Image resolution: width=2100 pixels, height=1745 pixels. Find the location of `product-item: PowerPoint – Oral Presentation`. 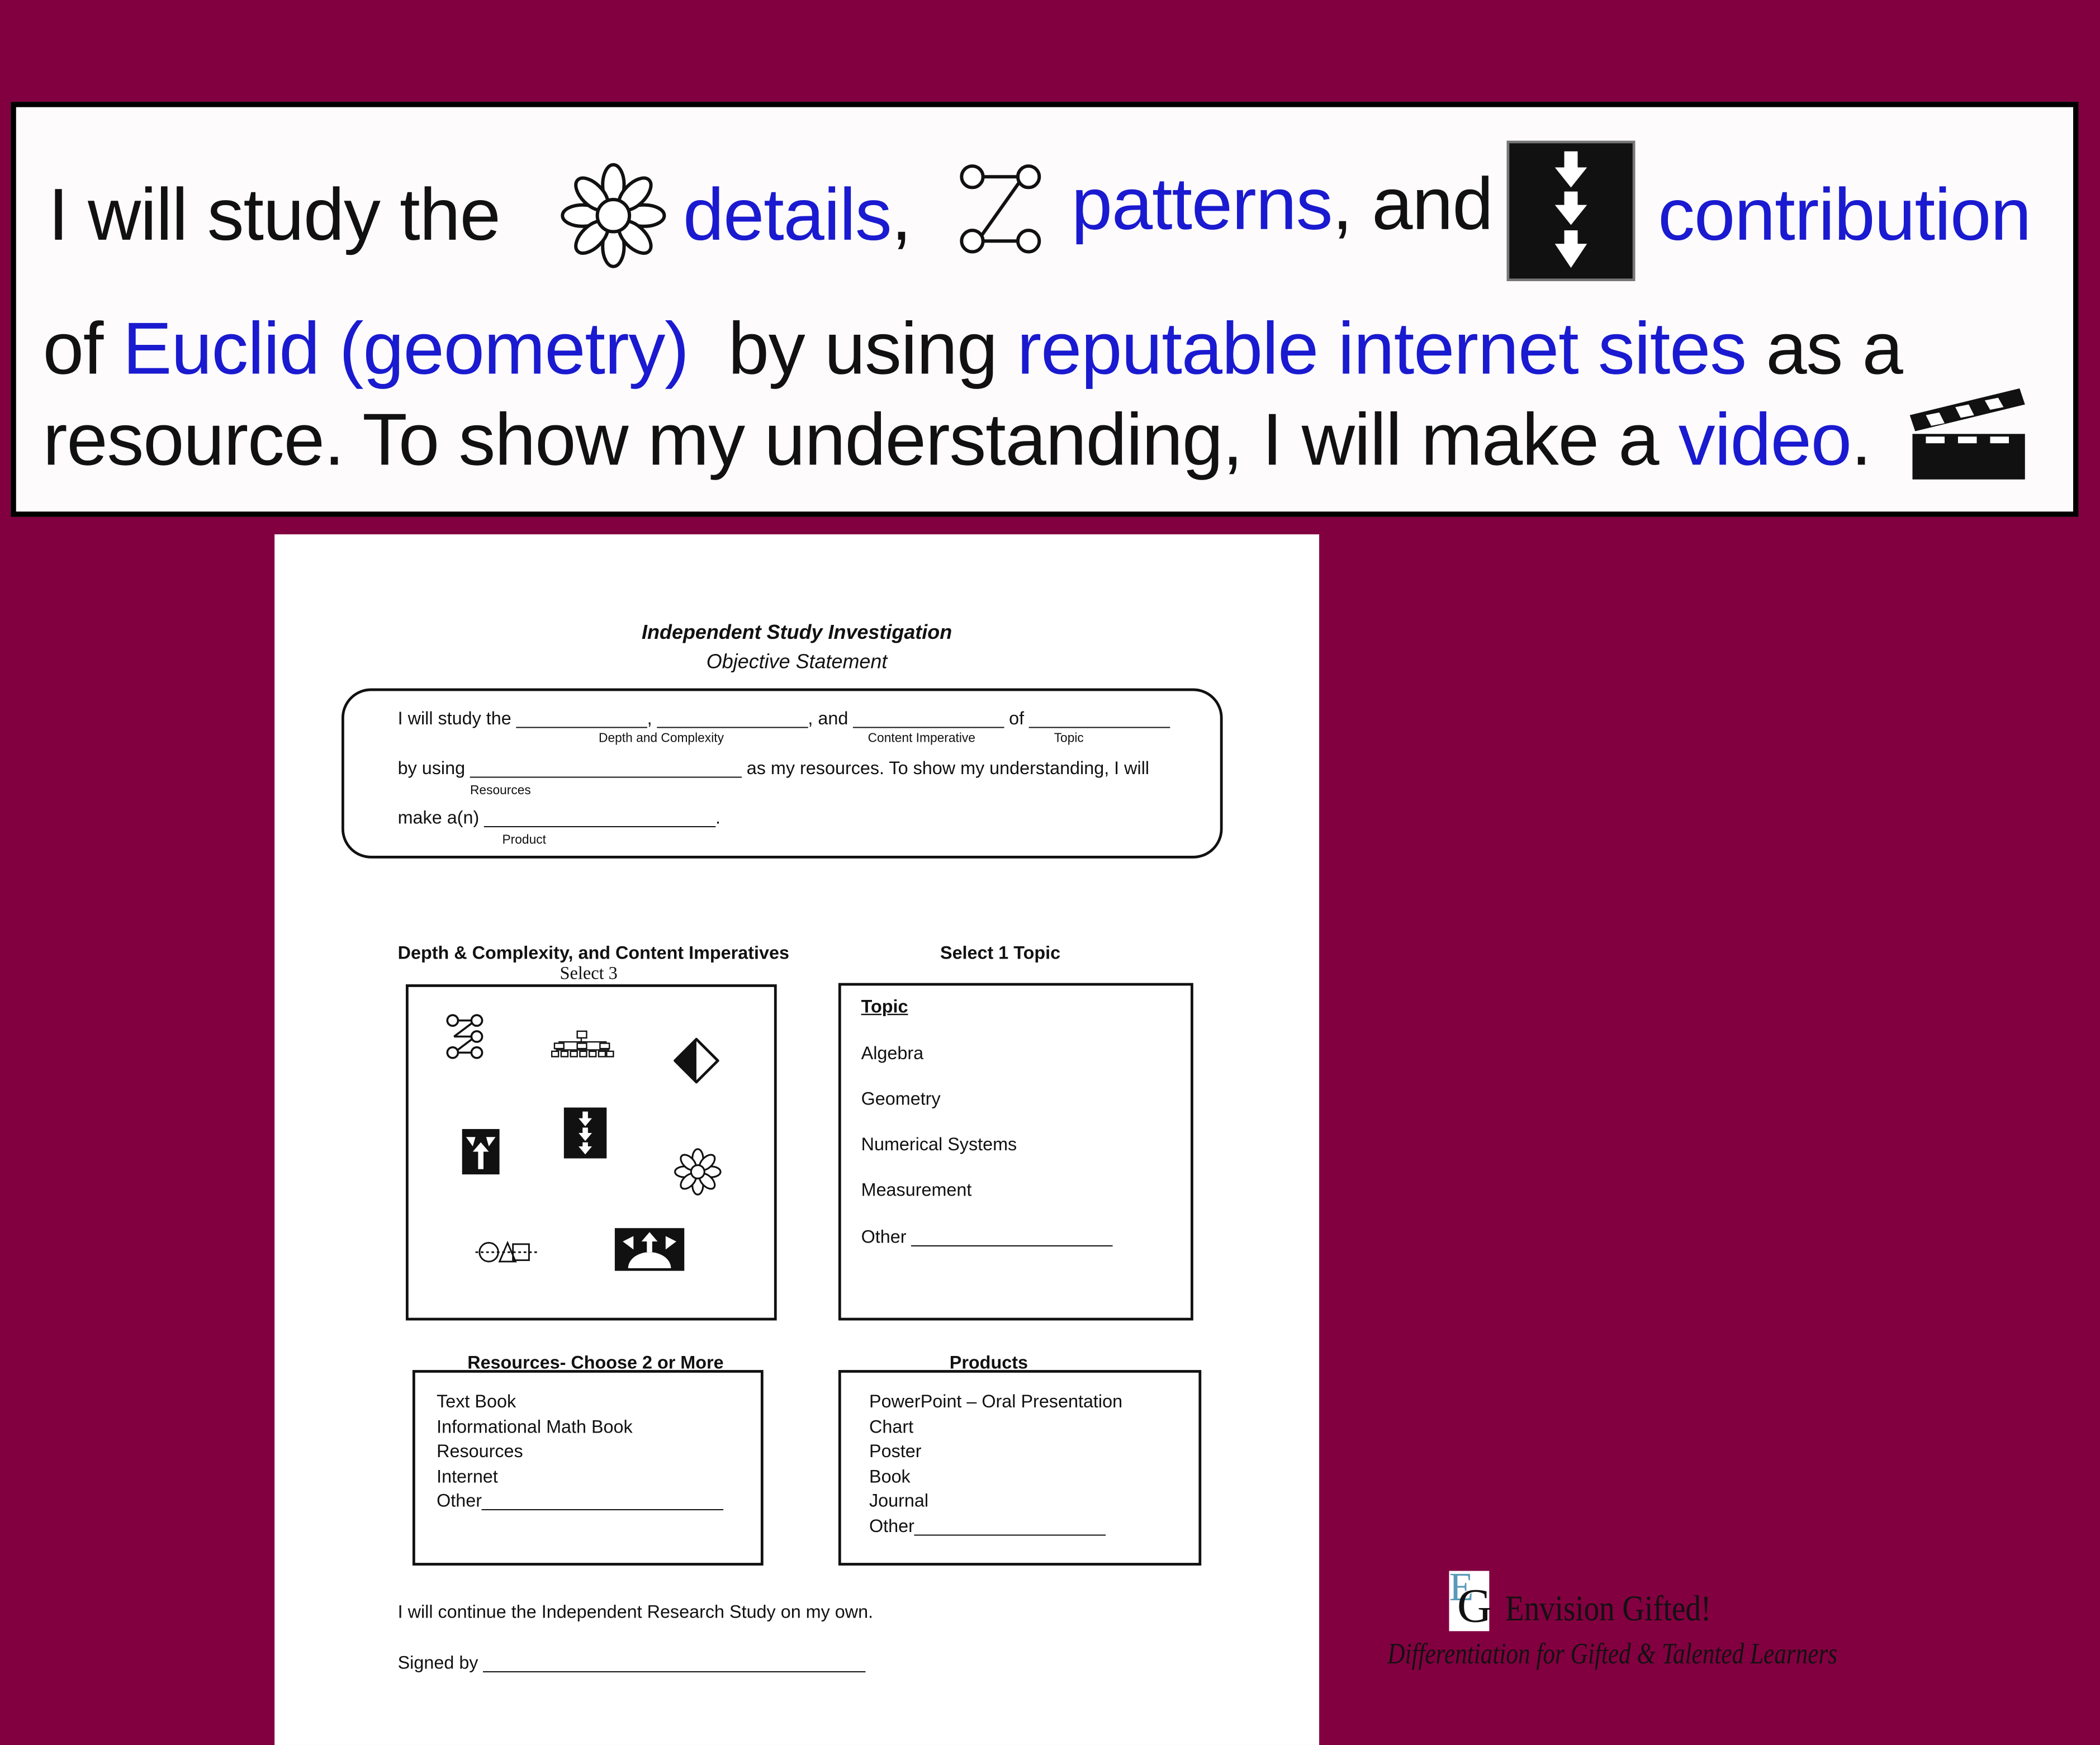

product-item: PowerPoint – Oral Presentation is located at coordinates (996, 1401).